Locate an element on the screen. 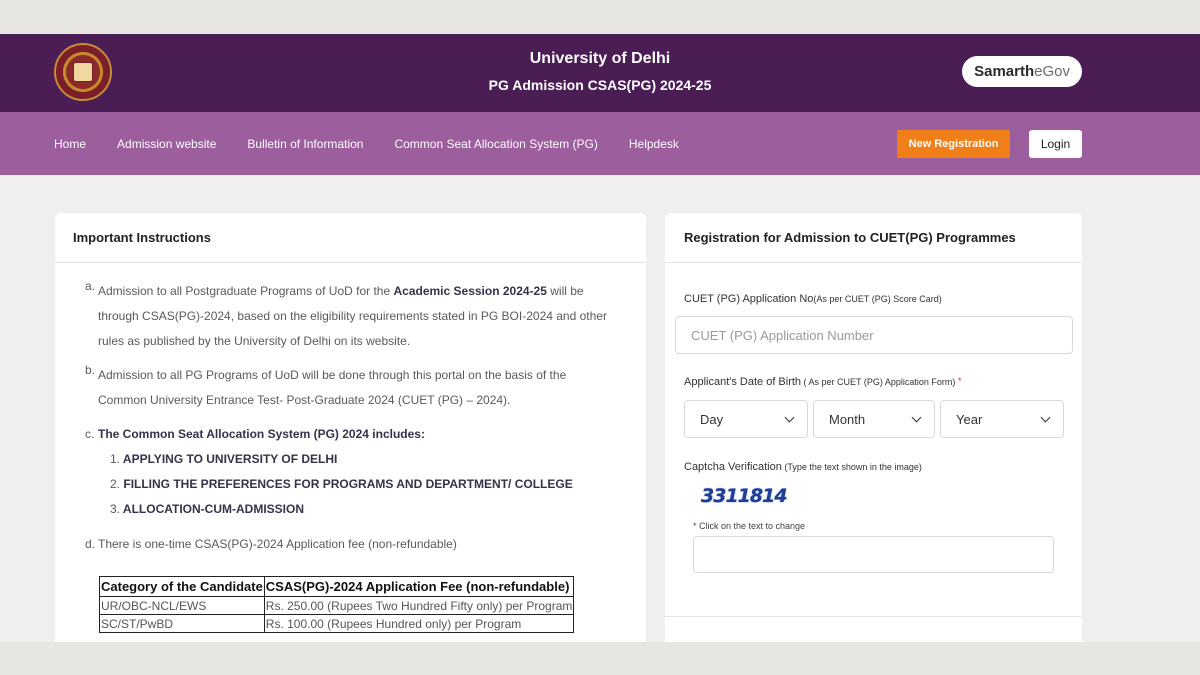  step-number: 3. is located at coordinates (115, 509).